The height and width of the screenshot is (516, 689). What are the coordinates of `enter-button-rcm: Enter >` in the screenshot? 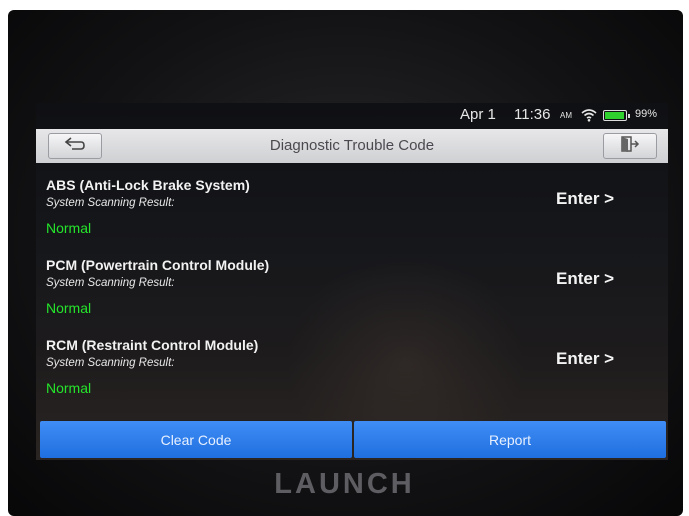 It's located at (585, 359).